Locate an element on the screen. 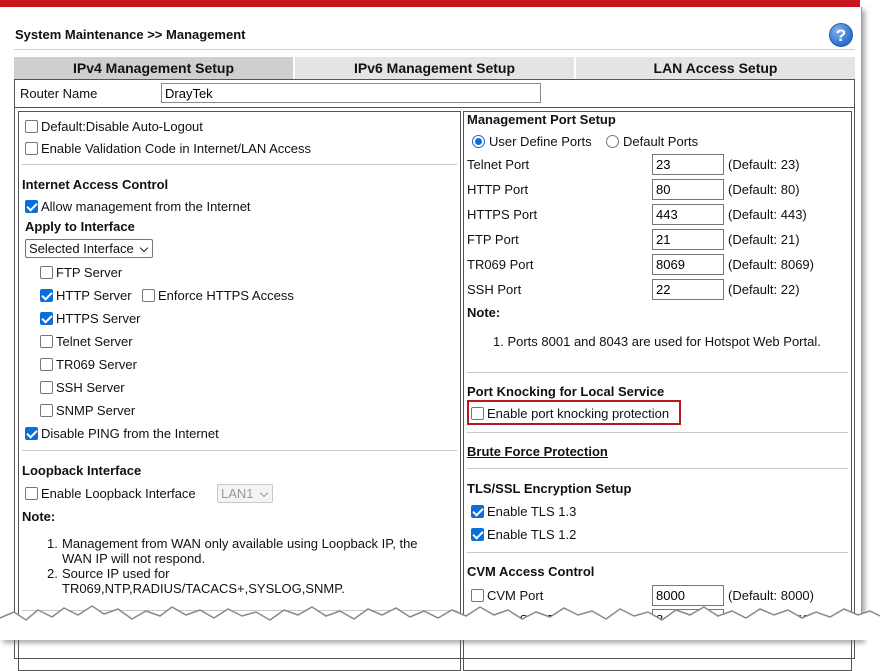 The height and width of the screenshot is (671, 880). telnet-port-input is located at coordinates (688, 164).